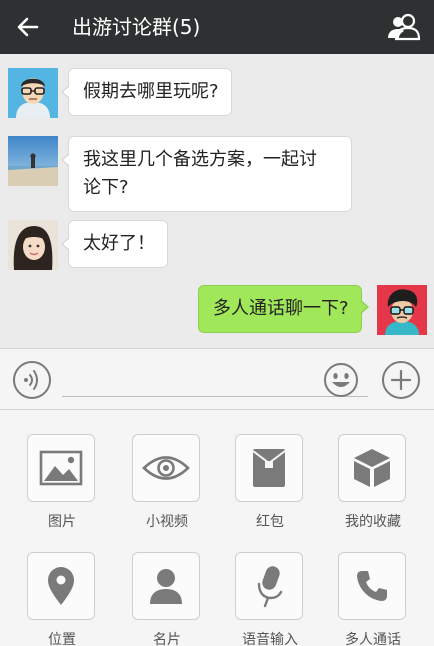  I want to click on input-bar, so click(217, 379).